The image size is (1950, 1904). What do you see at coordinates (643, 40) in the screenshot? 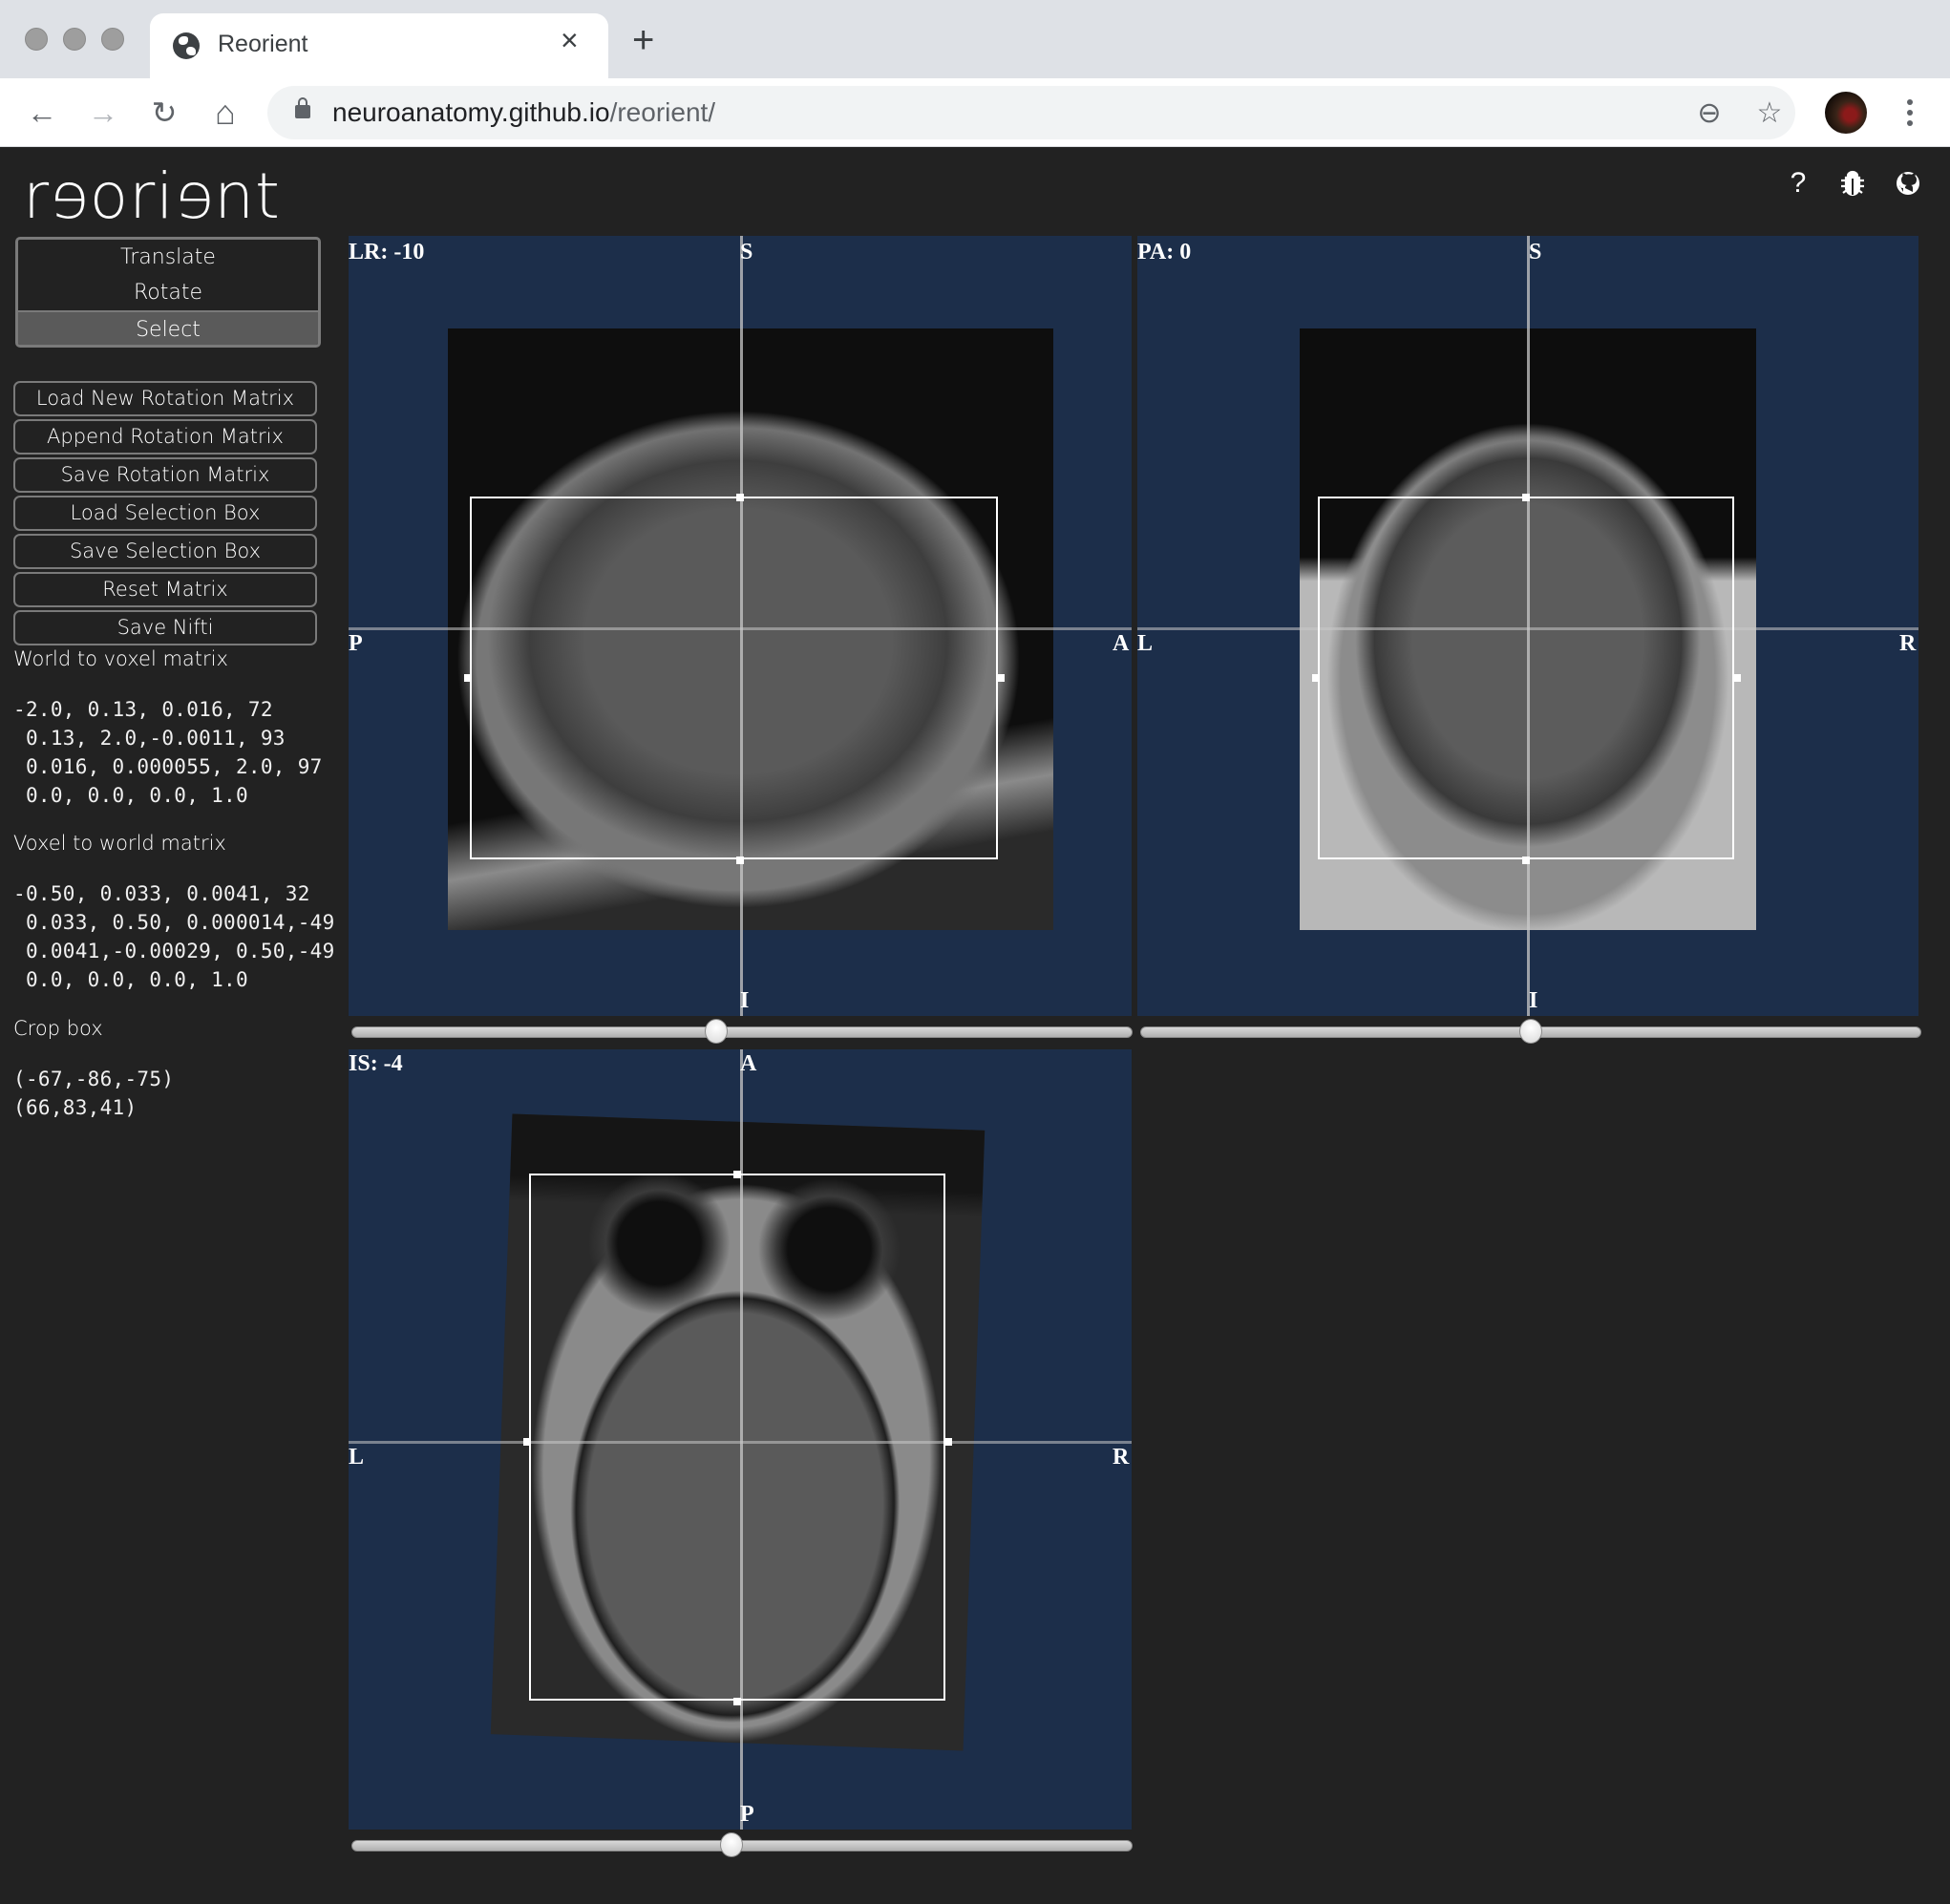
I see `new-tab-button: +` at bounding box center [643, 40].